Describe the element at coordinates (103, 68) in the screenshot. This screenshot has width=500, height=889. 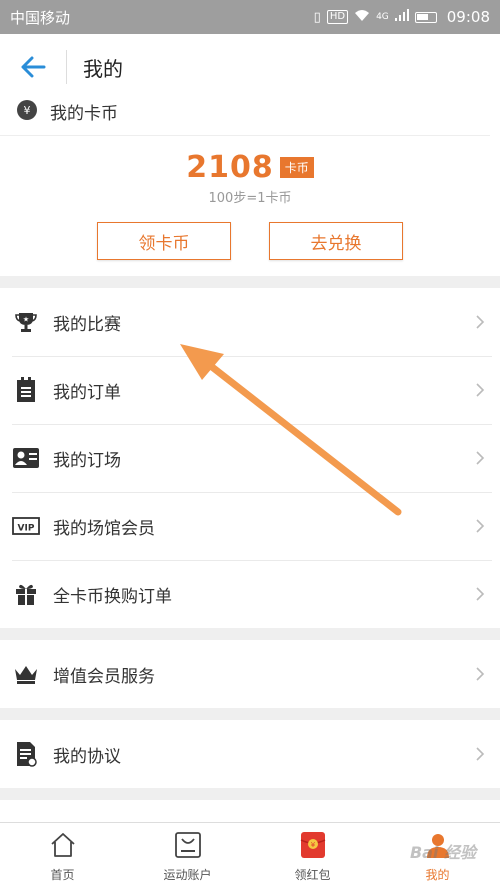
I see `page-title: 我的` at that location.